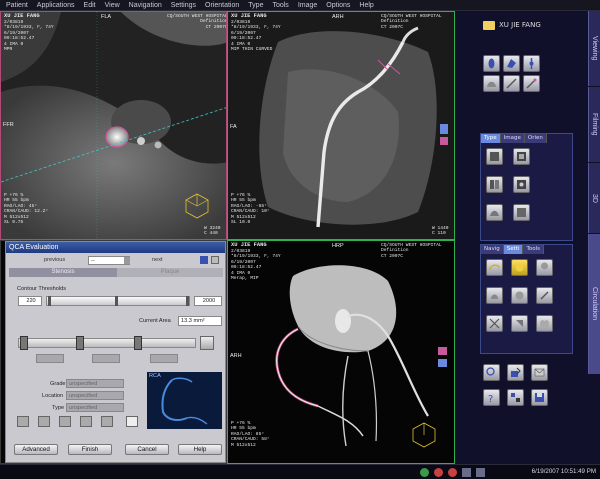 This screenshot has height=479, width=600. What do you see at coordinates (531, 63) in the screenshot?
I see `slice-button` at bounding box center [531, 63].